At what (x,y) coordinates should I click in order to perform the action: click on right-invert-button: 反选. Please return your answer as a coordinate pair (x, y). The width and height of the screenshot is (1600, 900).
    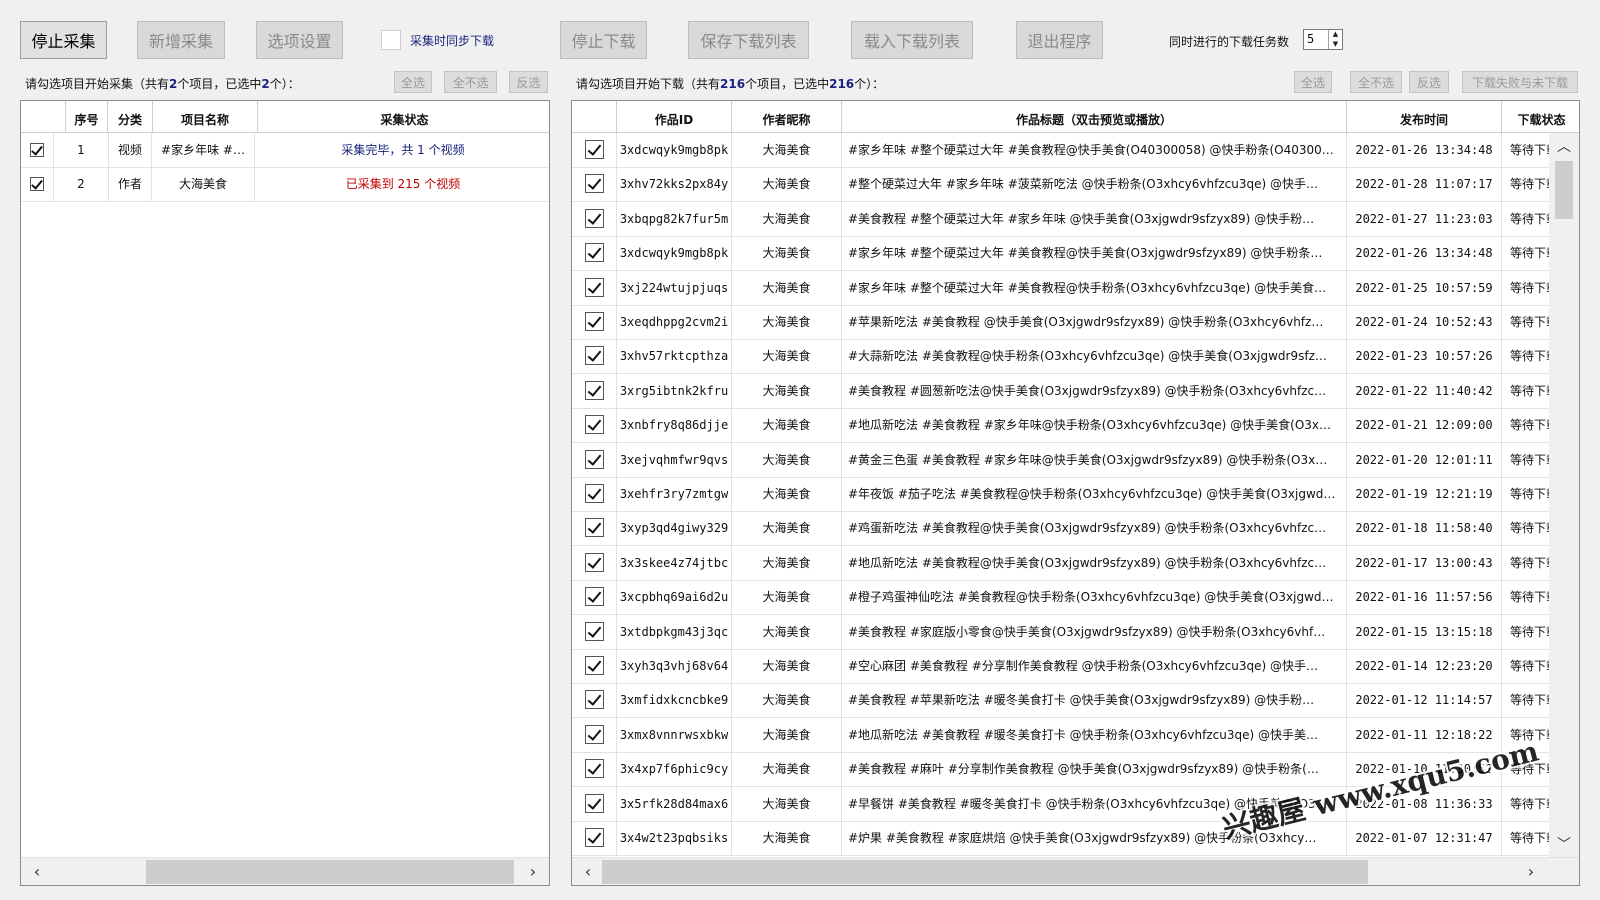
    Looking at the image, I should click on (1429, 82).